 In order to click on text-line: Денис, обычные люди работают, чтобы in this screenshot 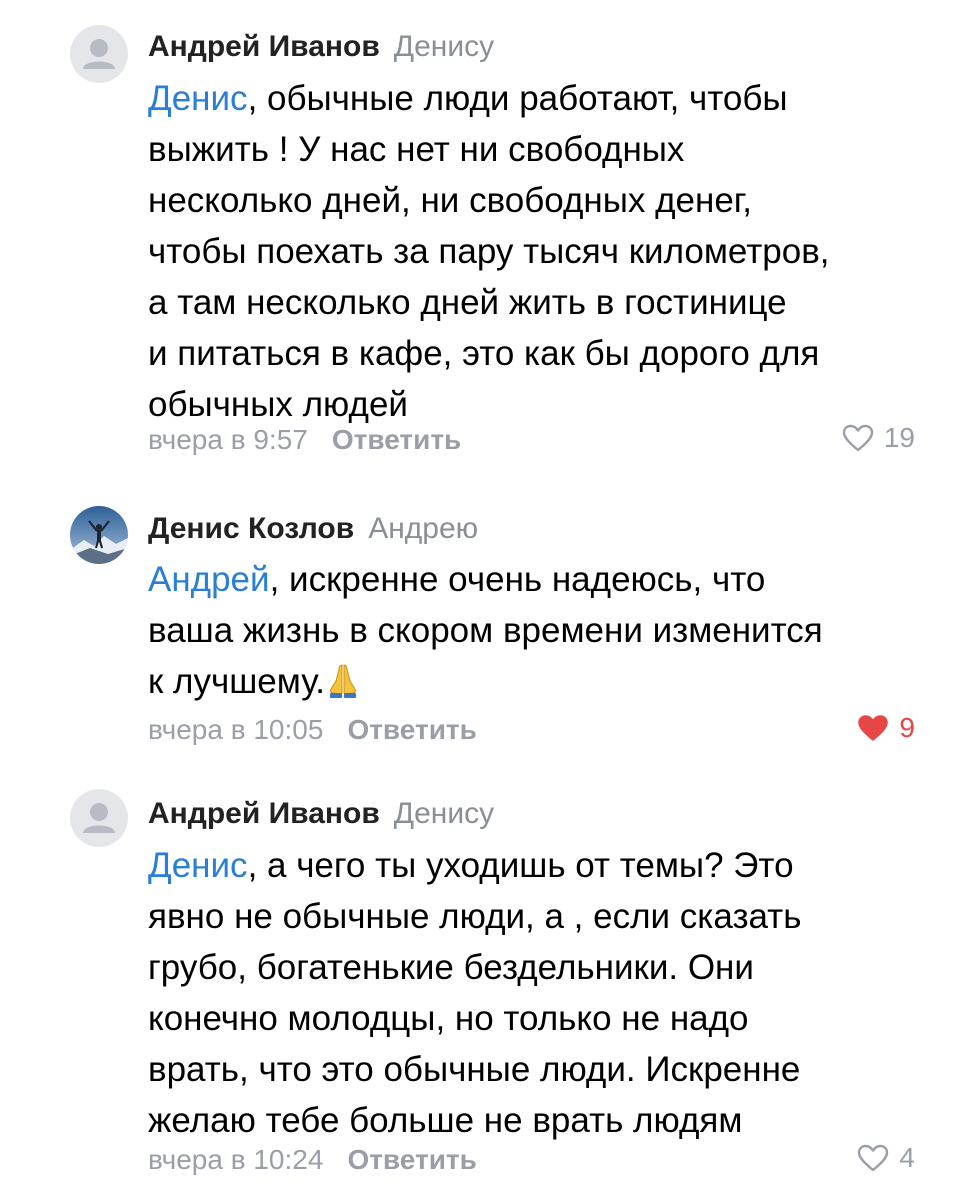, I will do `click(543, 98)`.